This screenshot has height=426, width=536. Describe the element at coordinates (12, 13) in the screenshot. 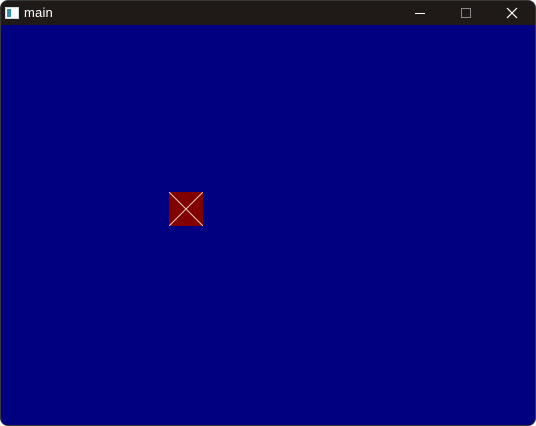

I see `app-icon` at that location.